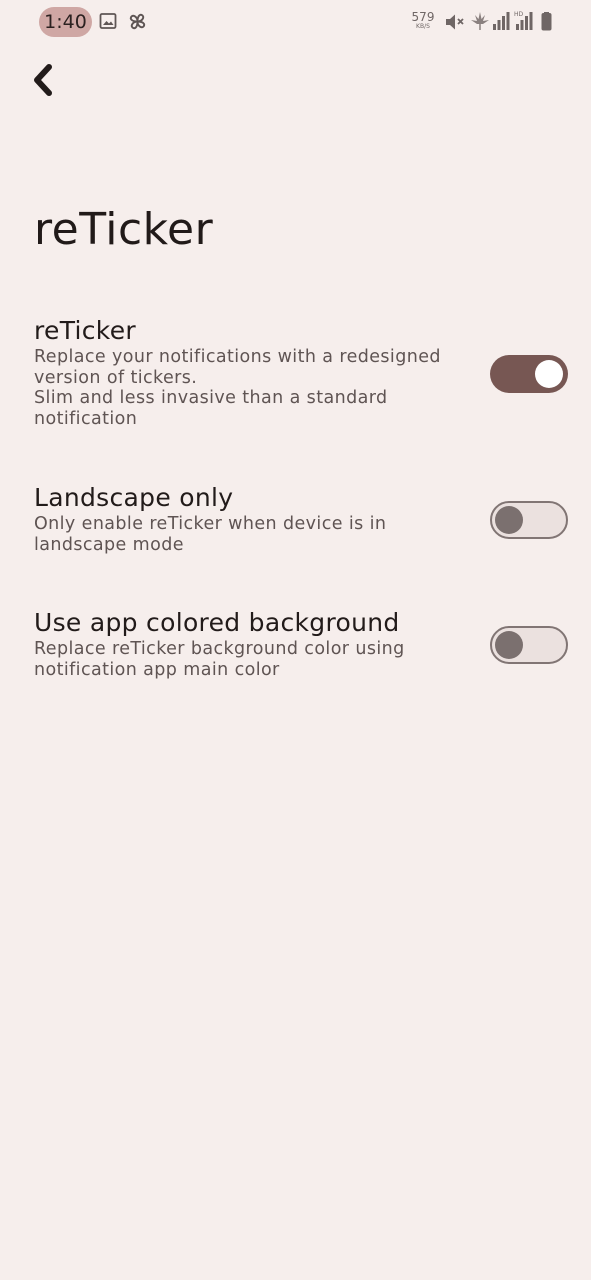 This screenshot has height=1280, width=591. I want to click on pinwheel-icon, so click(137, 23).